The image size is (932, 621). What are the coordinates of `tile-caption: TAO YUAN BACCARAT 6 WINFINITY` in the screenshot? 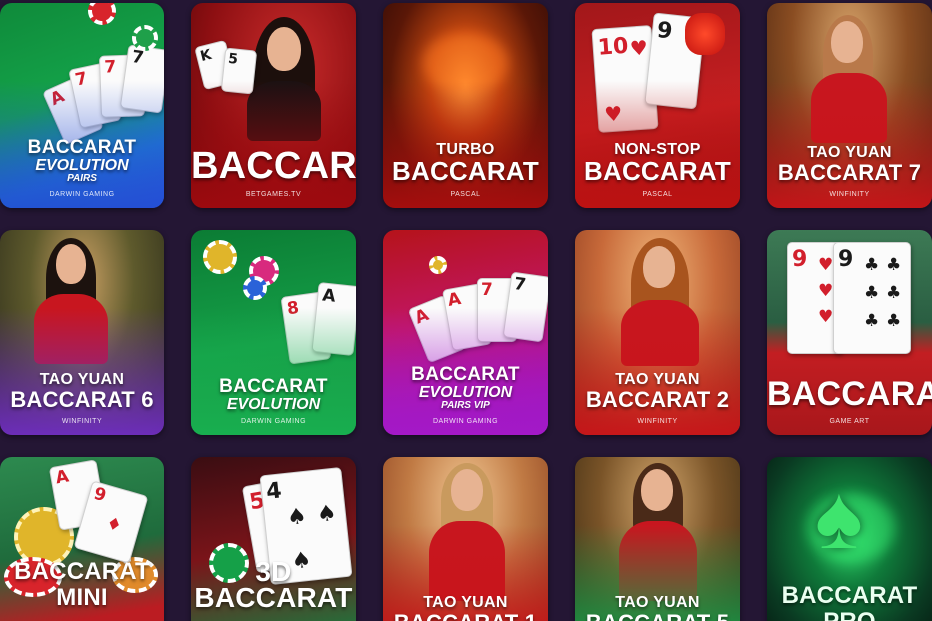 It's located at (82, 398).